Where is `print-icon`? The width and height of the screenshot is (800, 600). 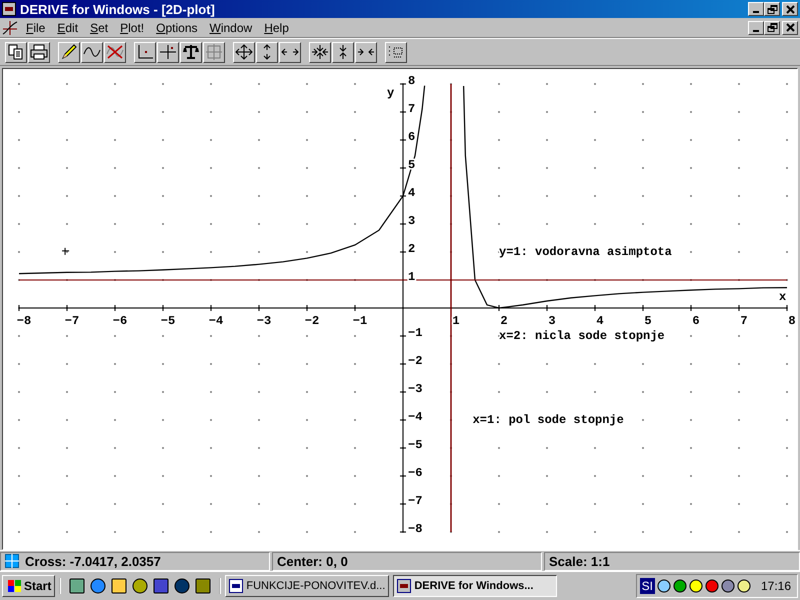 print-icon is located at coordinates (39, 52).